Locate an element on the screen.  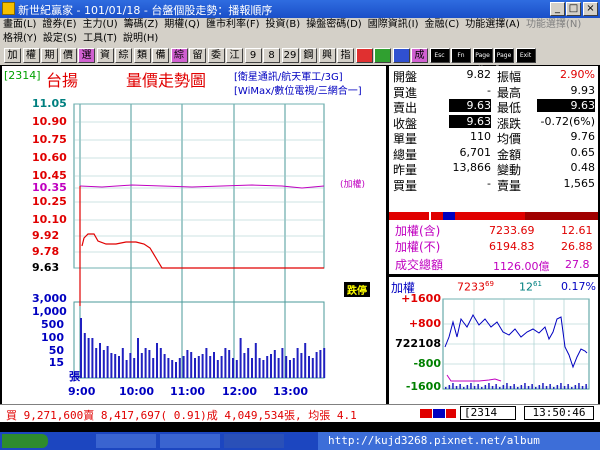
toolbar-button-12: 江 is located at coordinates (234, 55).